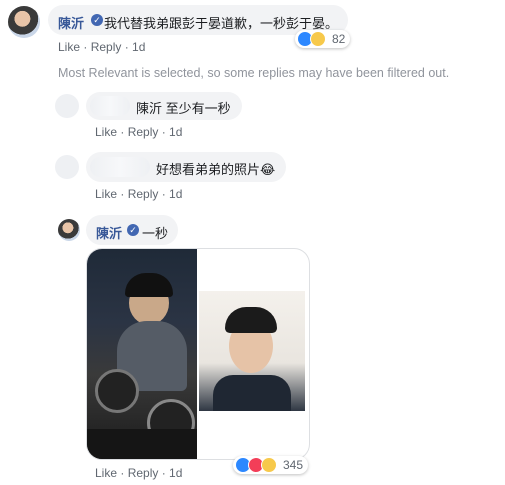  I want to click on reply-text: 陳沂 至少有一秒, so click(183, 108).